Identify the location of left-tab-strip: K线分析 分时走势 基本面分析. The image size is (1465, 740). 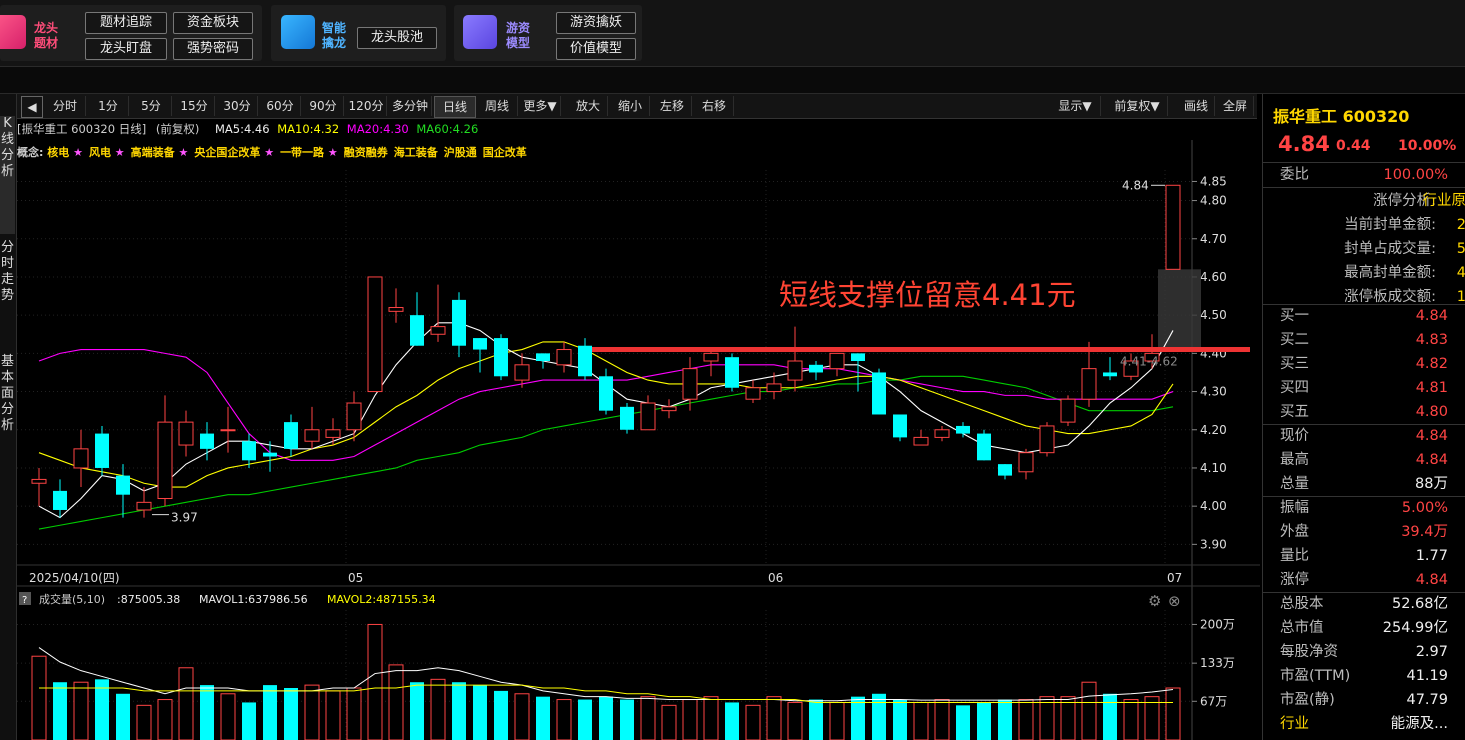
(8, 417).